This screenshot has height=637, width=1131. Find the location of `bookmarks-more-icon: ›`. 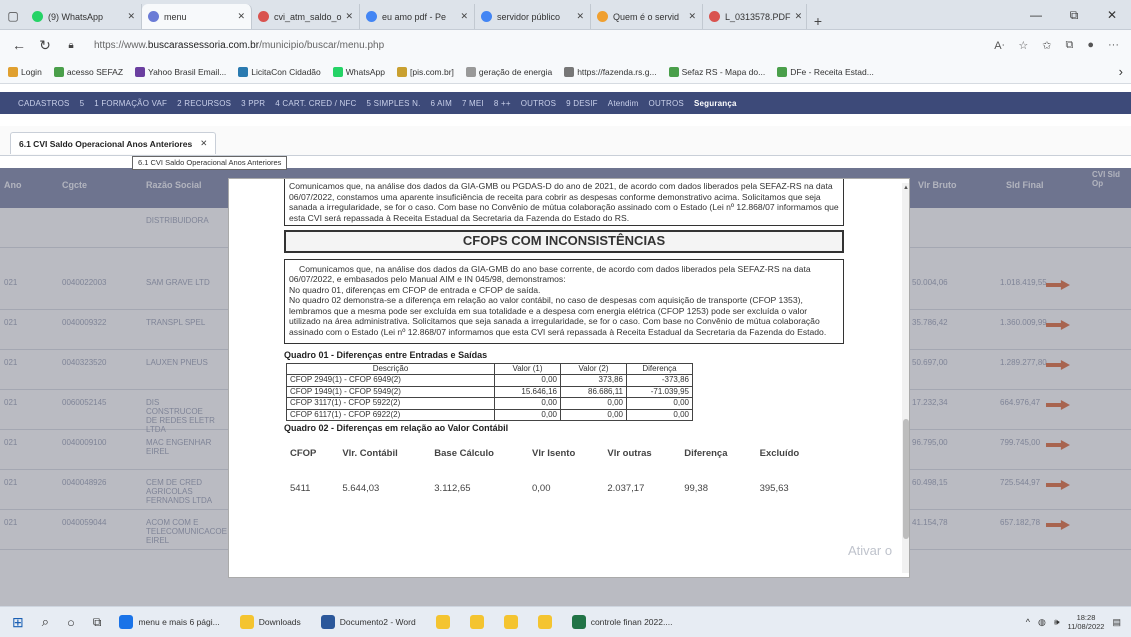

bookmarks-more-icon: › is located at coordinates (1121, 71).